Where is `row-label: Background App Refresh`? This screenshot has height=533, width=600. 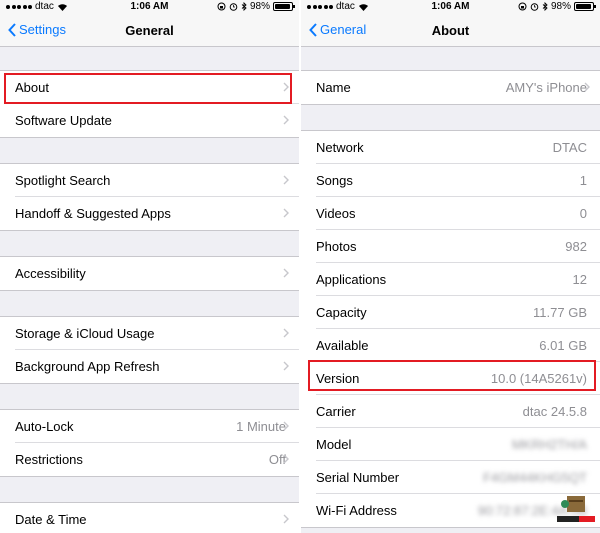
row-label: Background App Refresh is located at coordinates (87, 366).